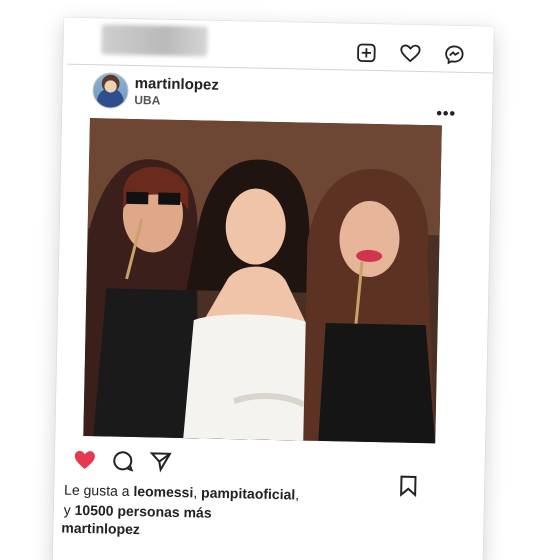 The height and width of the screenshot is (560, 560). Describe the element at coordinates (454, 54) in the screenshot. I see `messenger-icon` at that location.